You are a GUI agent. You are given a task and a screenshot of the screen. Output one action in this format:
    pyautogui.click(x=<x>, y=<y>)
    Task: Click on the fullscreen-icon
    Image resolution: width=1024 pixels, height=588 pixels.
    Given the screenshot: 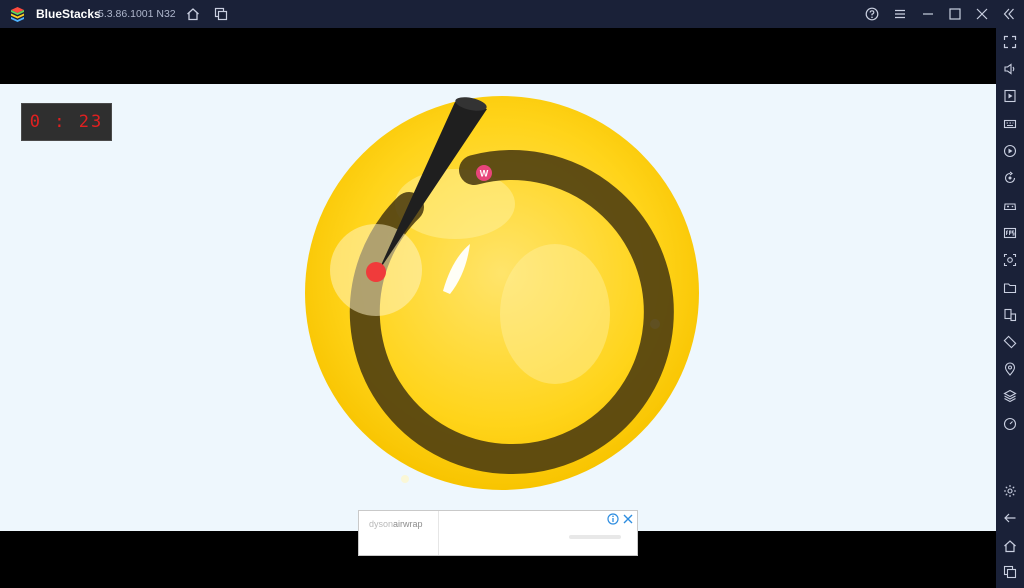 What is the action you would take?
    pyautogui.click(x=1010, y=42)
    